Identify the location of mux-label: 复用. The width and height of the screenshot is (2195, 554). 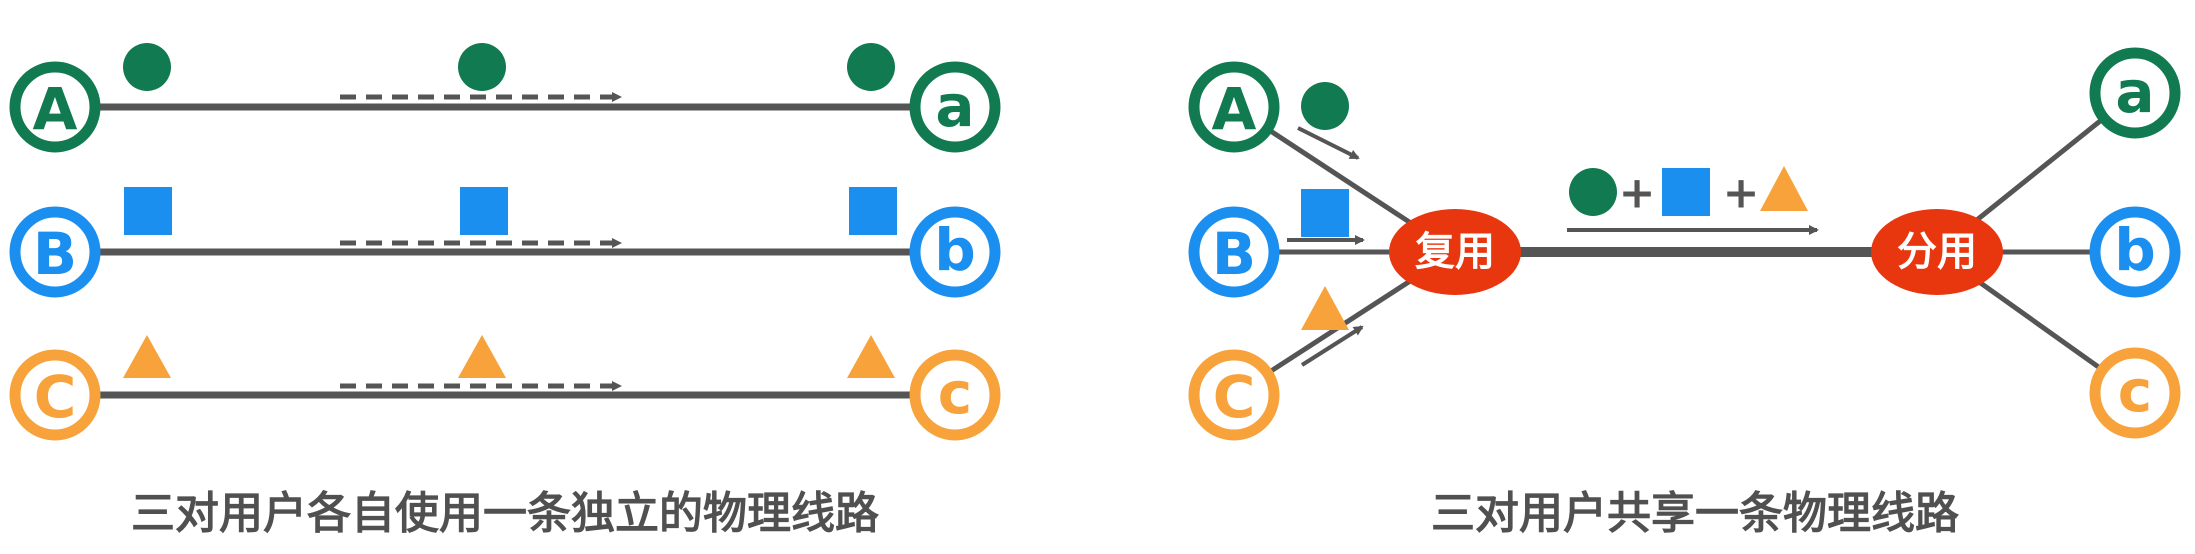
(1455, 252).